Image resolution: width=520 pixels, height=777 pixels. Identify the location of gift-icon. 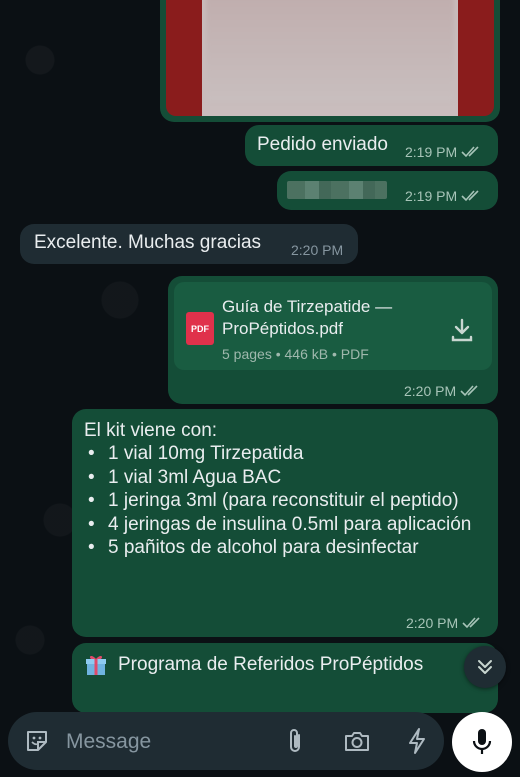
(96, 665).